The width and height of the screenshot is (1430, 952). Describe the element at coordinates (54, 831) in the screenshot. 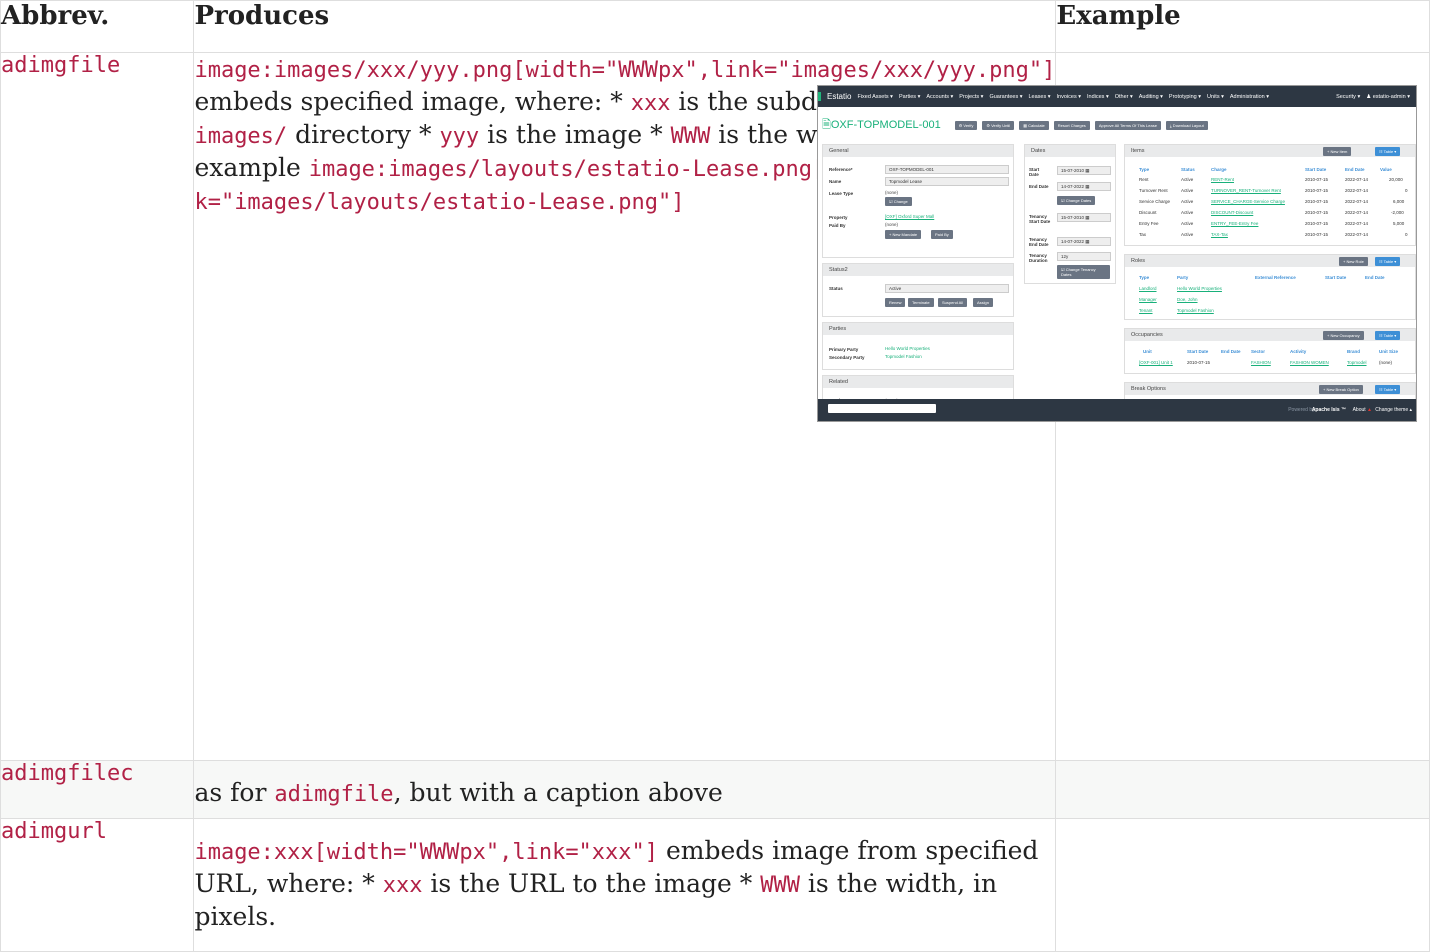

I see `abbrev-cell: adimgurl` at that location.